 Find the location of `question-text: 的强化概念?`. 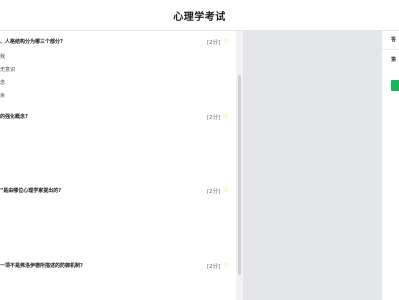

question-text: 的强化概念? is located at coordinates (14, 117).